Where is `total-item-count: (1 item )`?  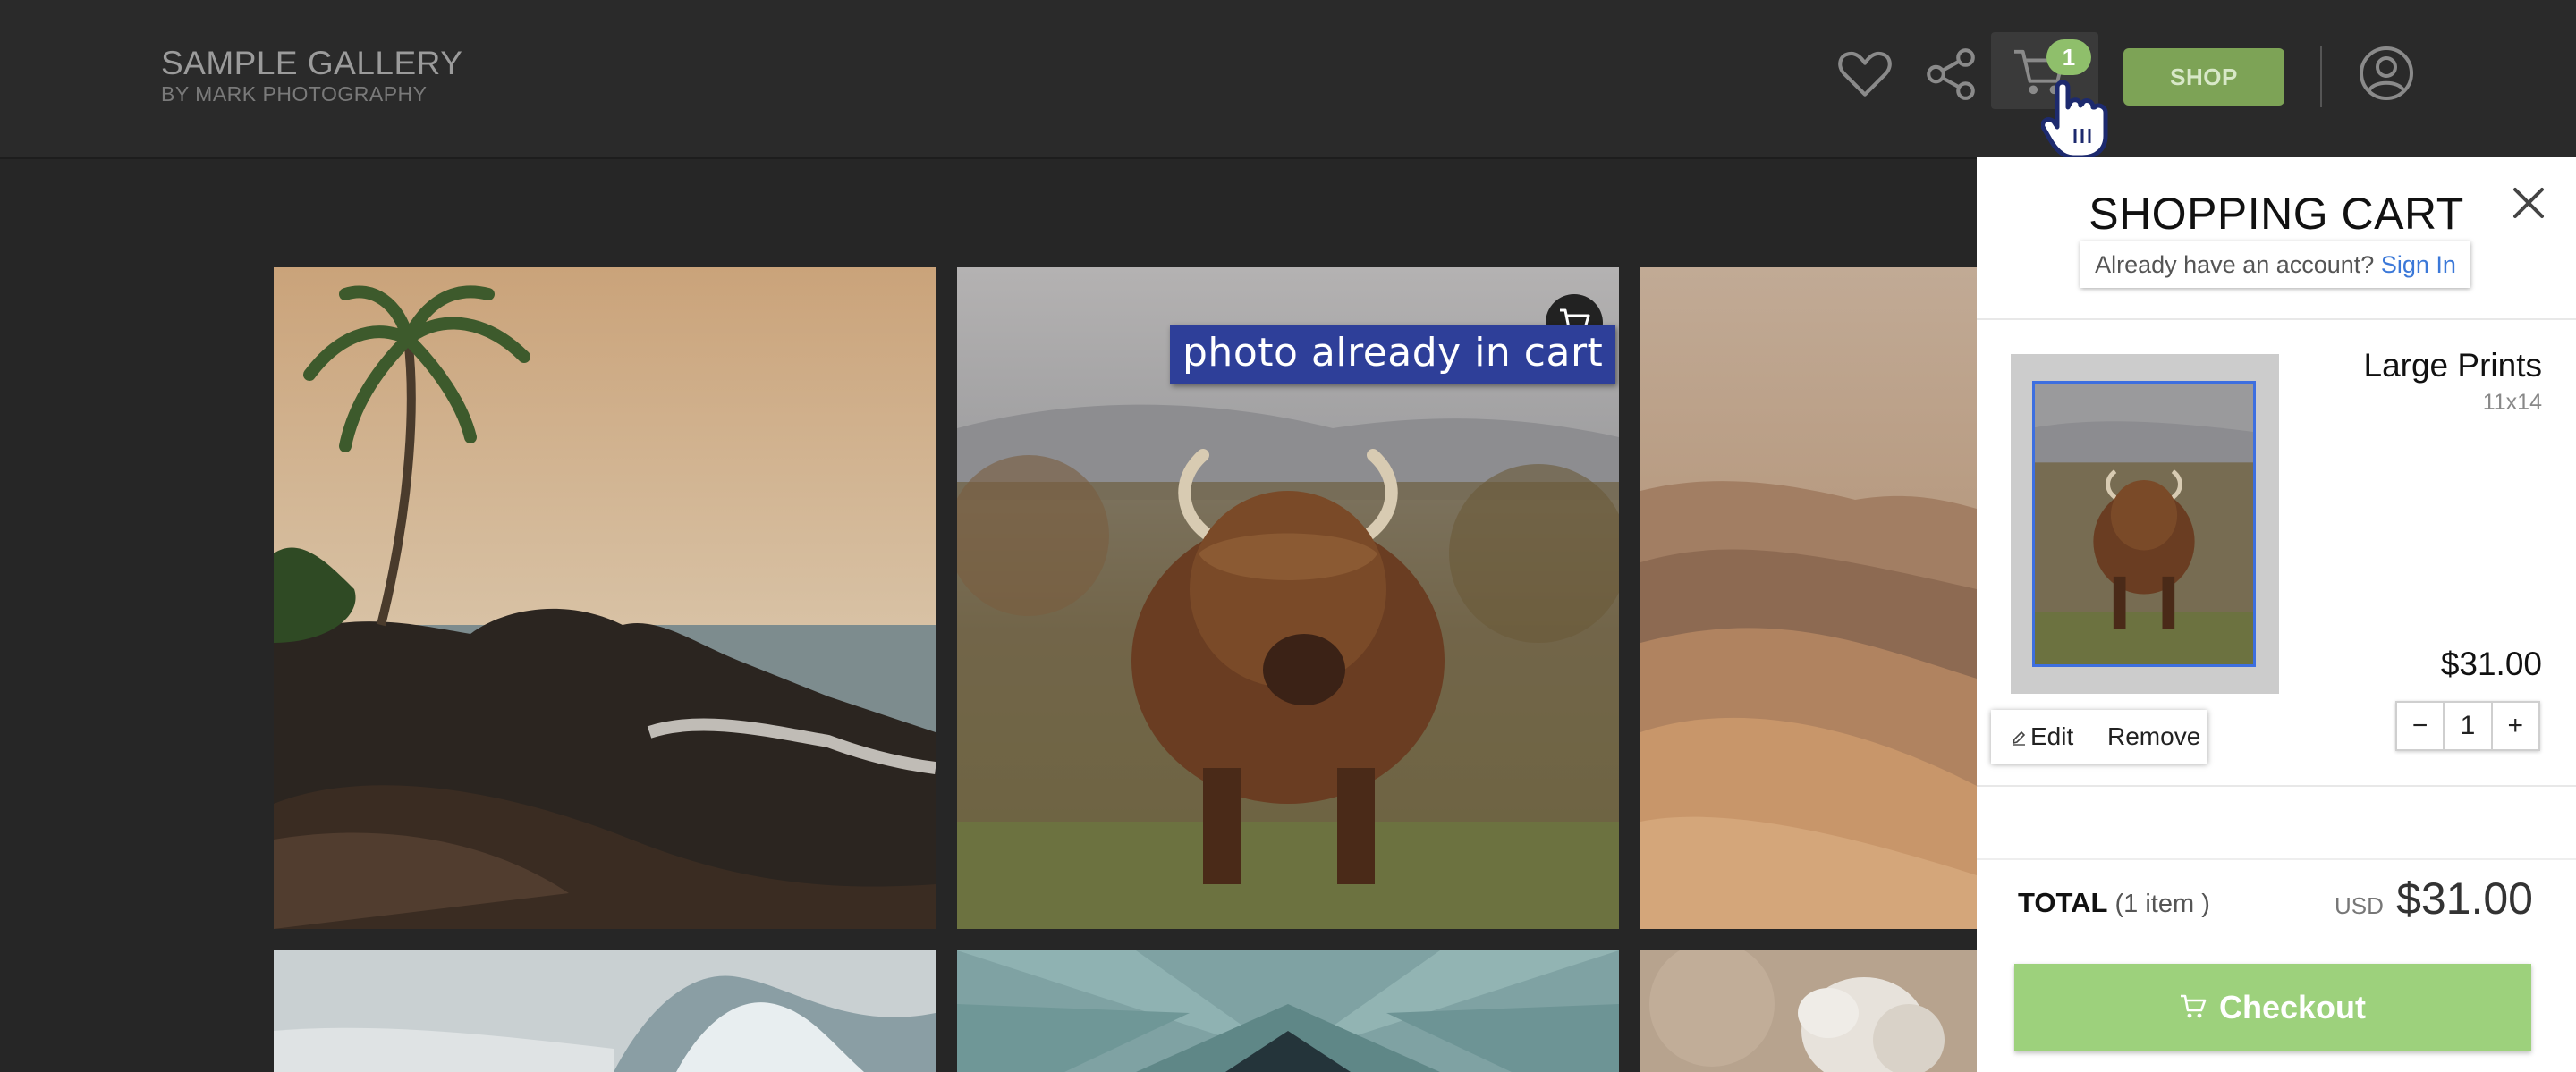
total-item-count: (1 item ) is located at coordinates (2162, 904).